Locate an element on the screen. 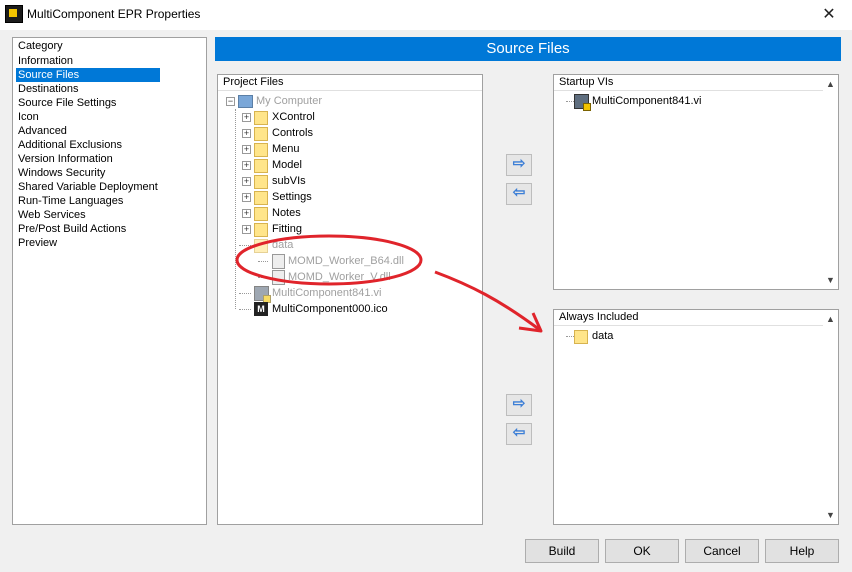 The image size is (852, 572). tree-label-xcontrol: XControl is located at coordinates (293, 117).